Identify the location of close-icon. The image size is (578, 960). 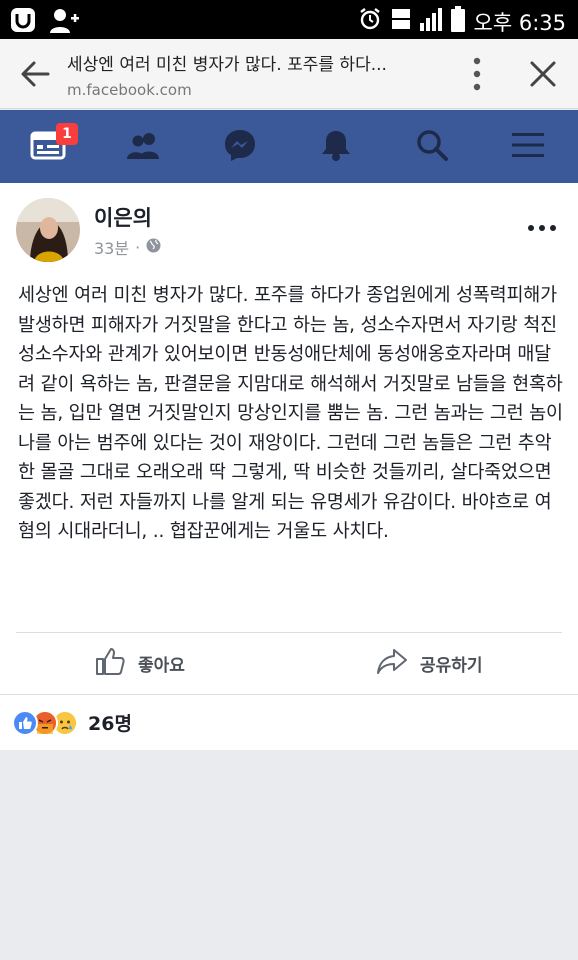
(543, 74).